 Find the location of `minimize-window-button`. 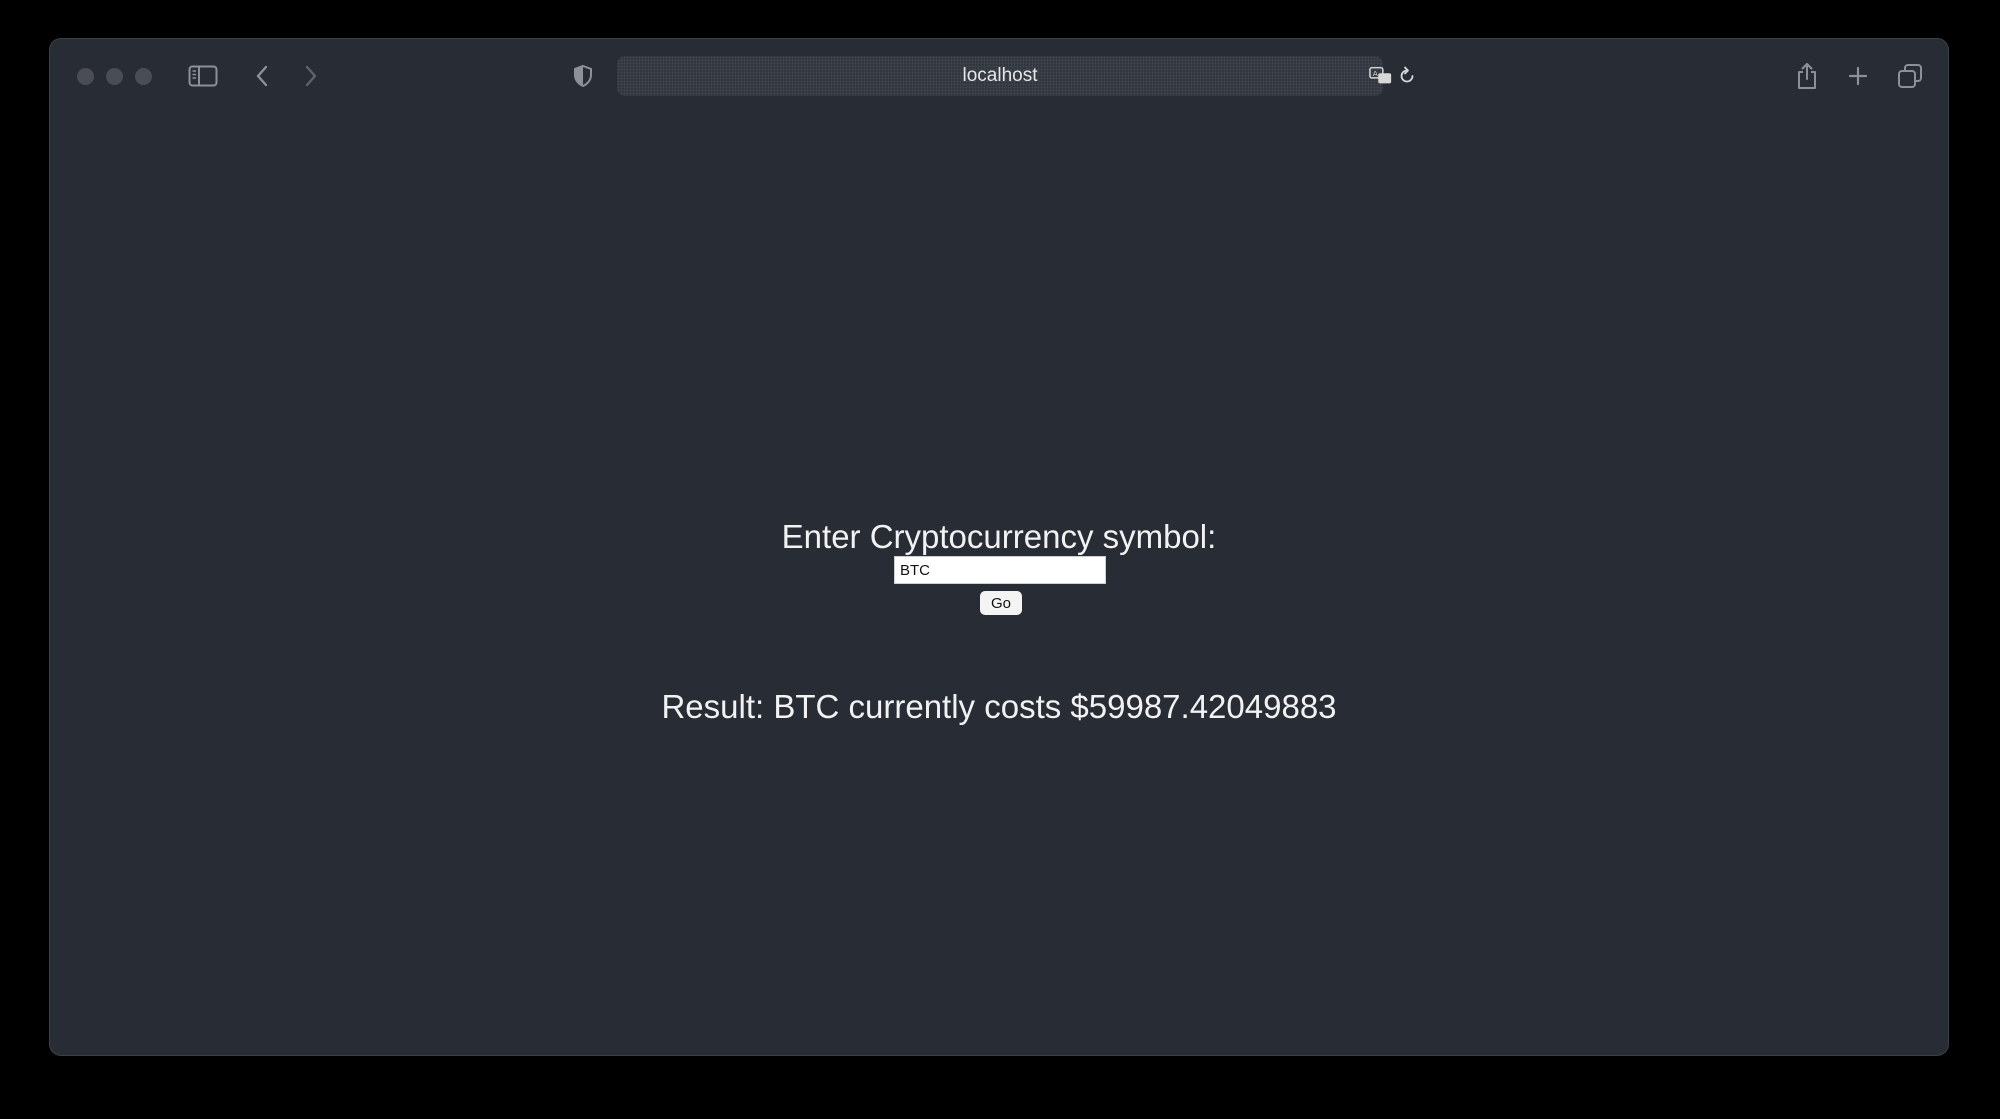

minimize-window-button is located at coordinates (114, 76).